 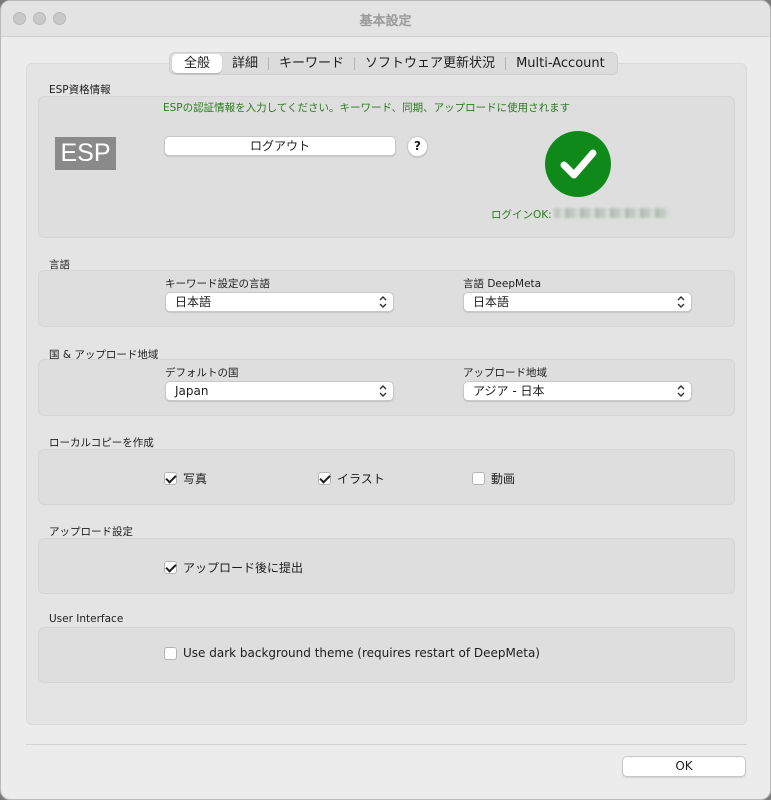 I want to click on tab-bar: 全般 詳細 キーワード ソフトウェア更新状況 Multi-Account, so click(x=393, y=63).